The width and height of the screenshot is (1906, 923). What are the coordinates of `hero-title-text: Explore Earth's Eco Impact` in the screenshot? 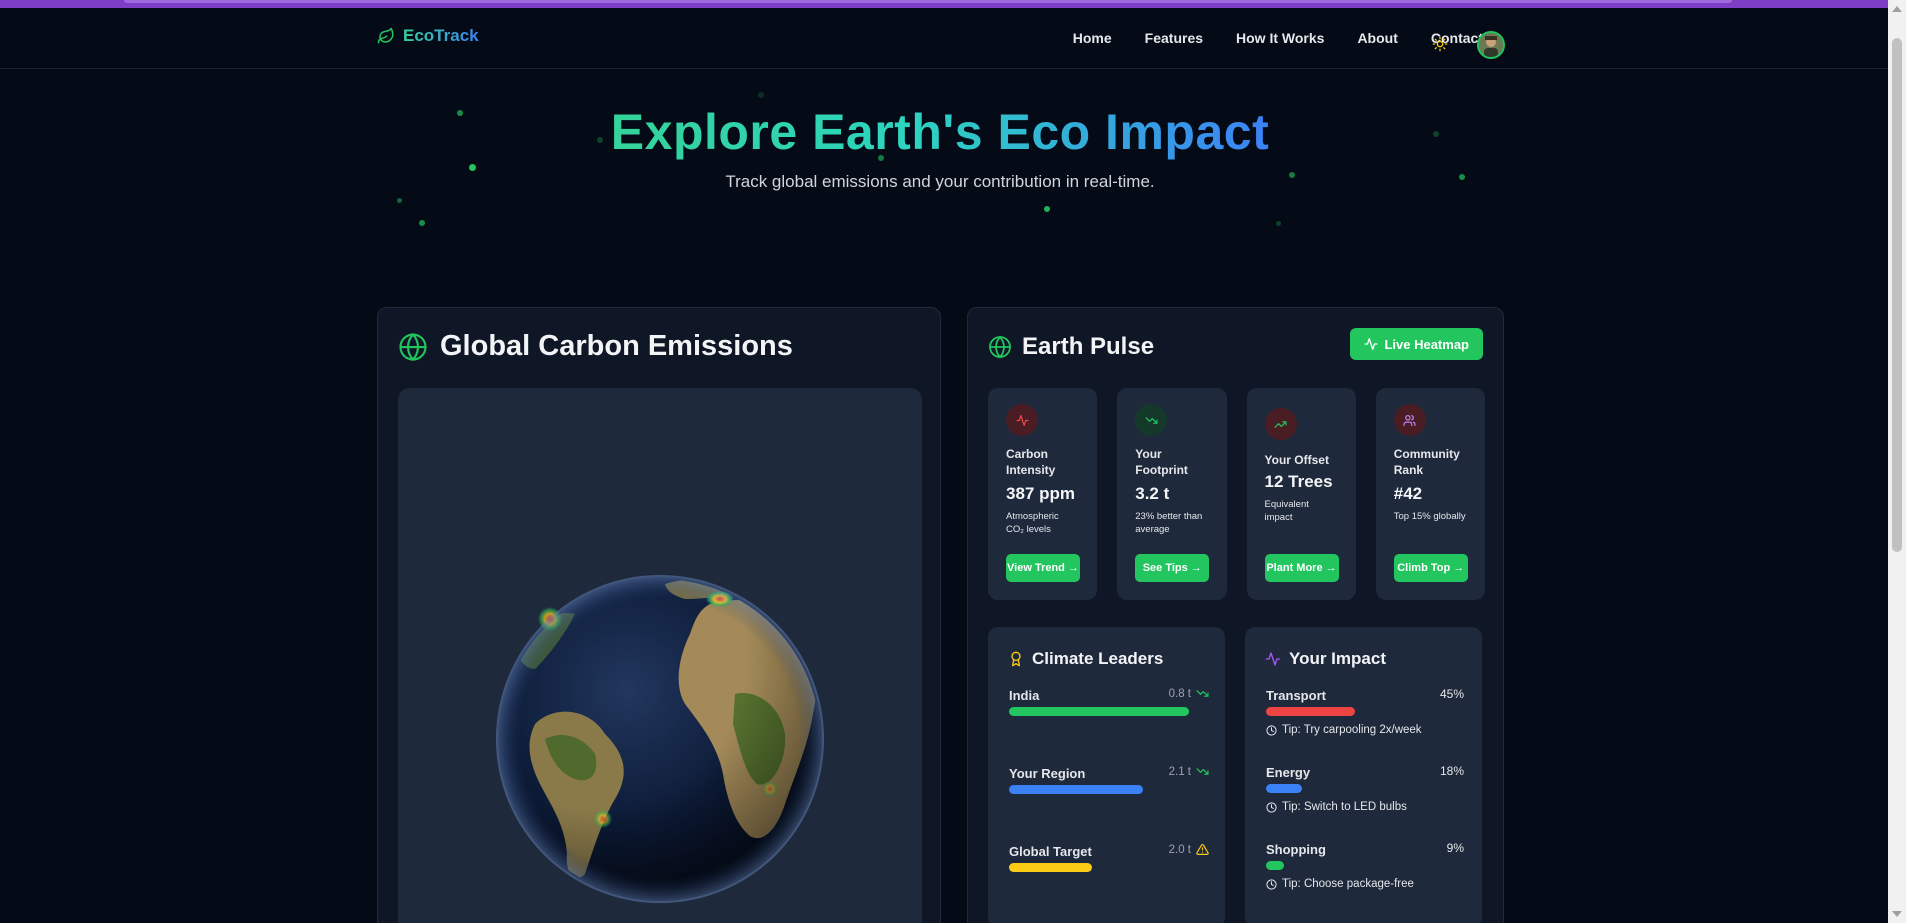 It's located at (940, 132).